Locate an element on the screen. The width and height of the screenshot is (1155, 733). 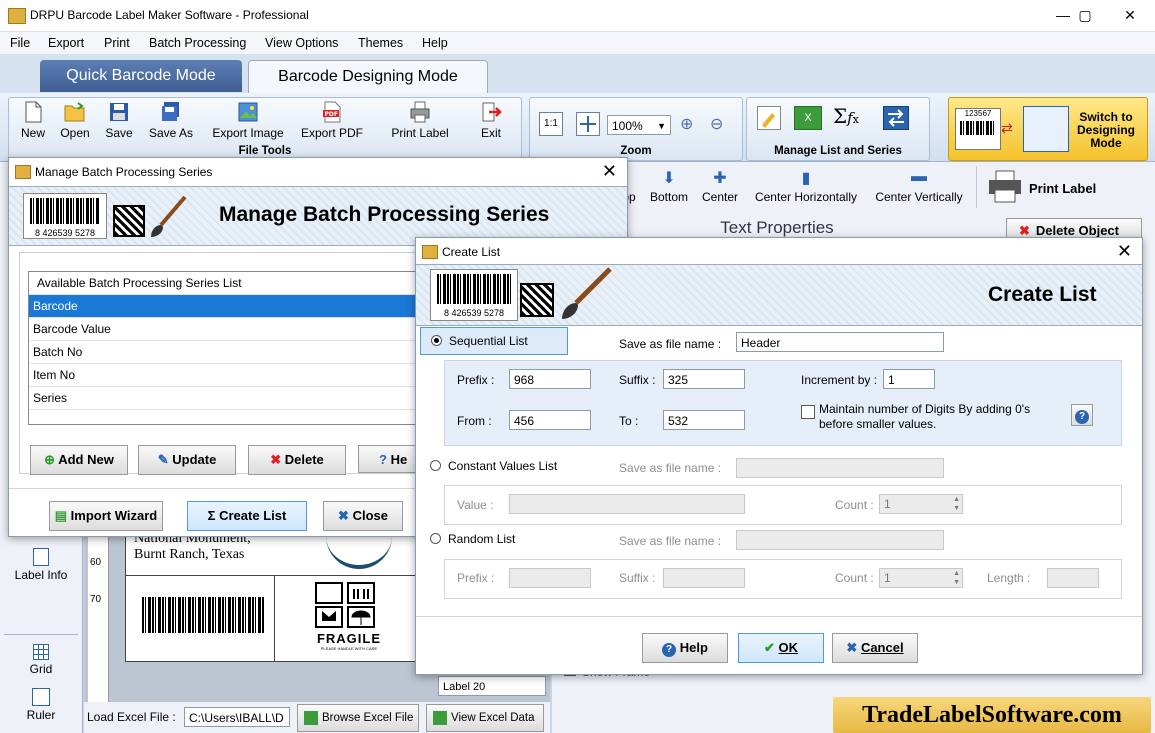
save-as-button: Save As is located at coordinates (171, 120).